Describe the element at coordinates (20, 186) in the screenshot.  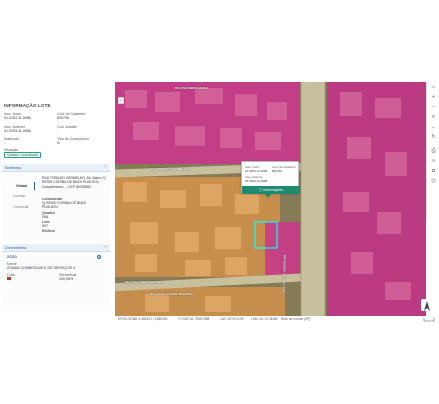
I see `tab-global: Global` at that location.